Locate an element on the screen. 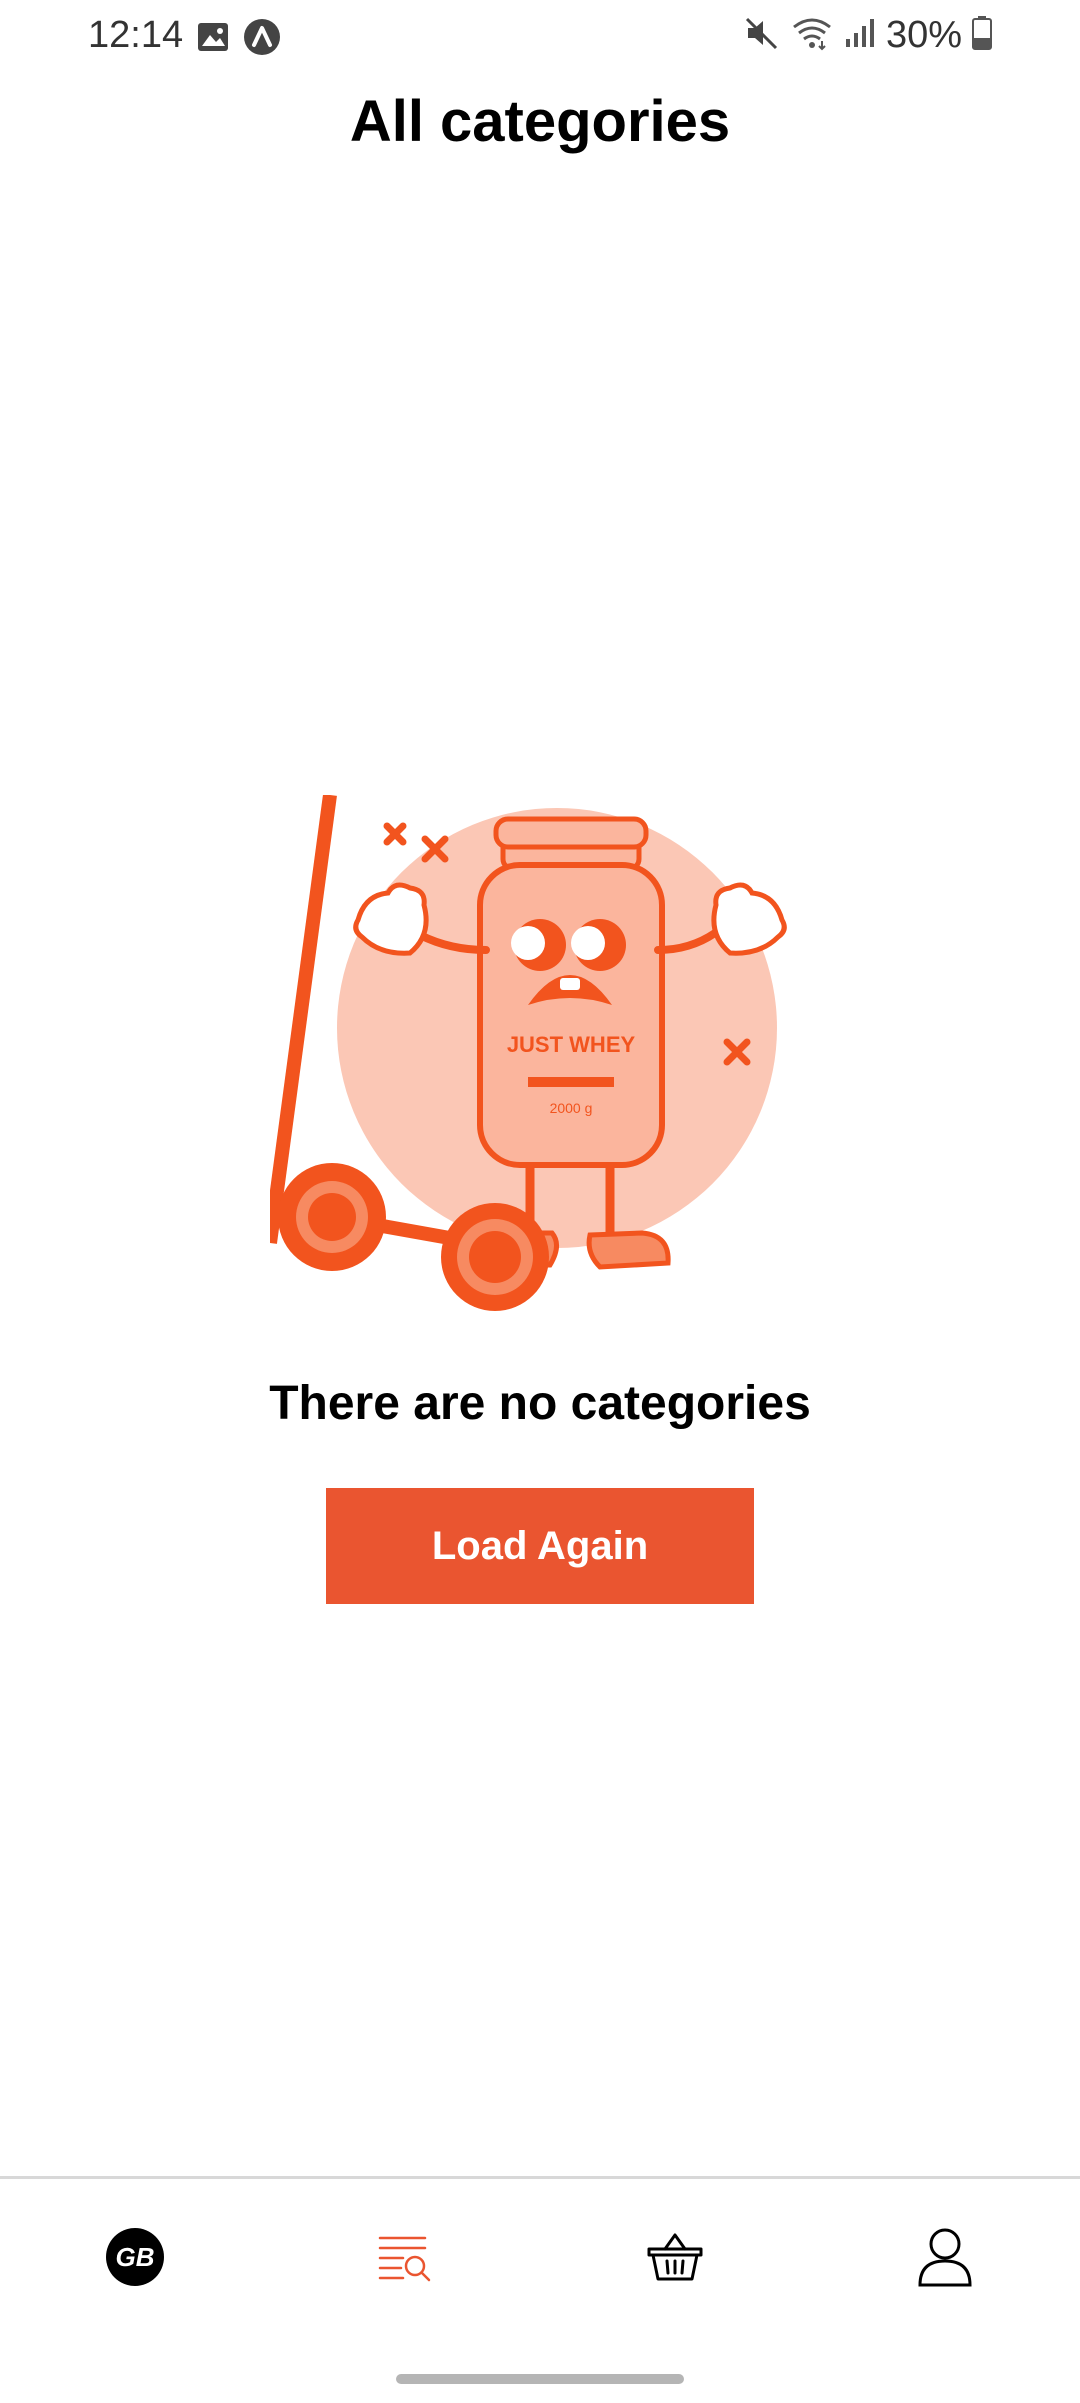 This screenshot has height=2403, width=1080. status-system-icons: 30% is located at coordinates (868, 35).